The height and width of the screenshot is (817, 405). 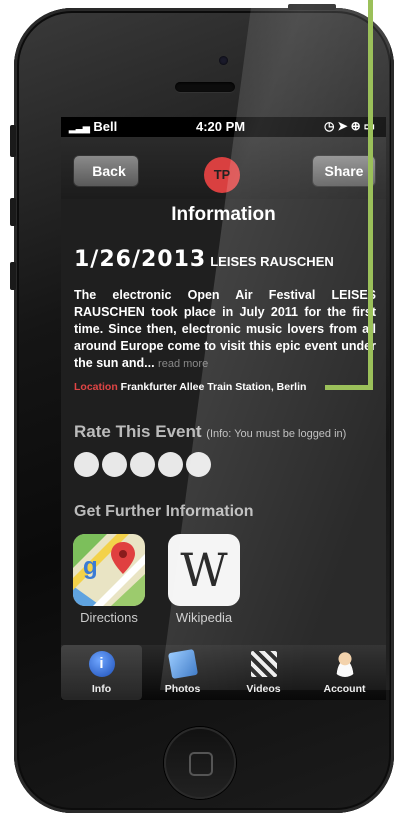 What do you see at coordinates (90, 566) in the screenshot?
I see `svg-text: g` at bounding box center [90, 566].